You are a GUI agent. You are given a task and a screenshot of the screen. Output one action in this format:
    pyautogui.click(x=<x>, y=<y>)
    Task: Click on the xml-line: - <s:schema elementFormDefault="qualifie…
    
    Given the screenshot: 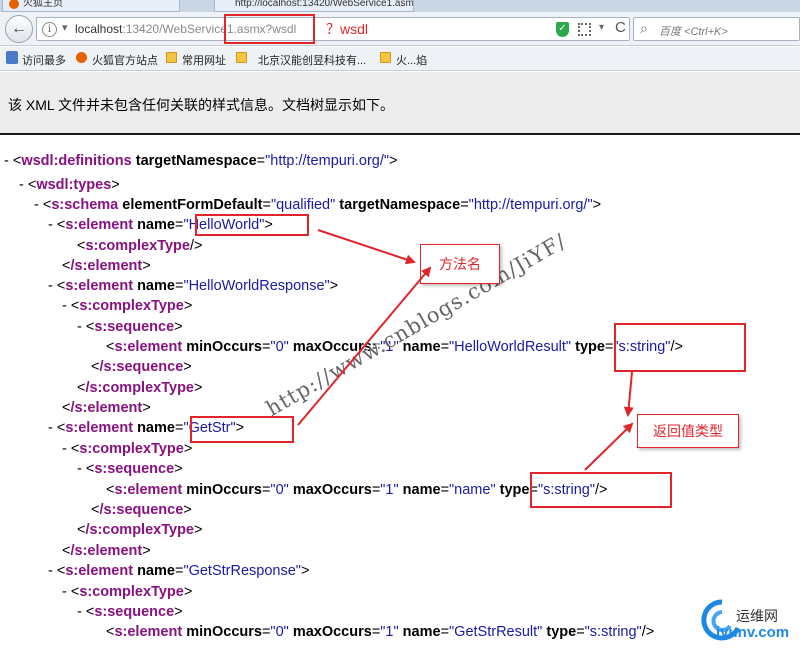 What is the action you would take?
    pyautogui.click(x=318, y=205)
    